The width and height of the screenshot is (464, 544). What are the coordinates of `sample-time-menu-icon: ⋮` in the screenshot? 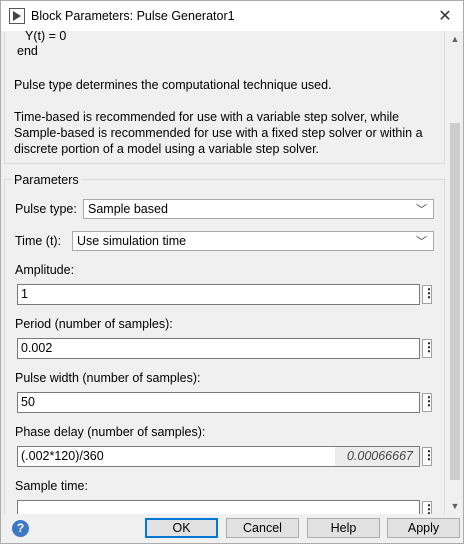 It's located at (428, 507).